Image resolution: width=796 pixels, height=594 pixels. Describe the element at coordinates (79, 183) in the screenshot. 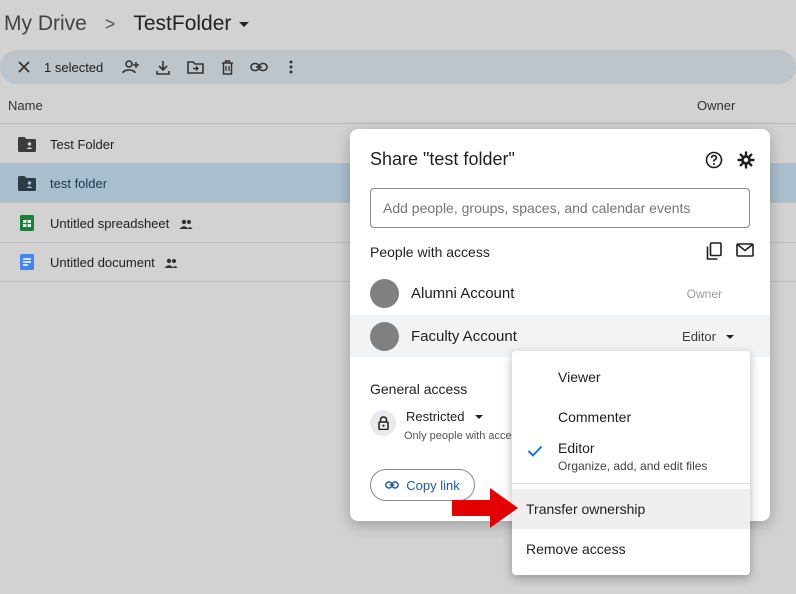

I see `file-name: test folder` at that location.